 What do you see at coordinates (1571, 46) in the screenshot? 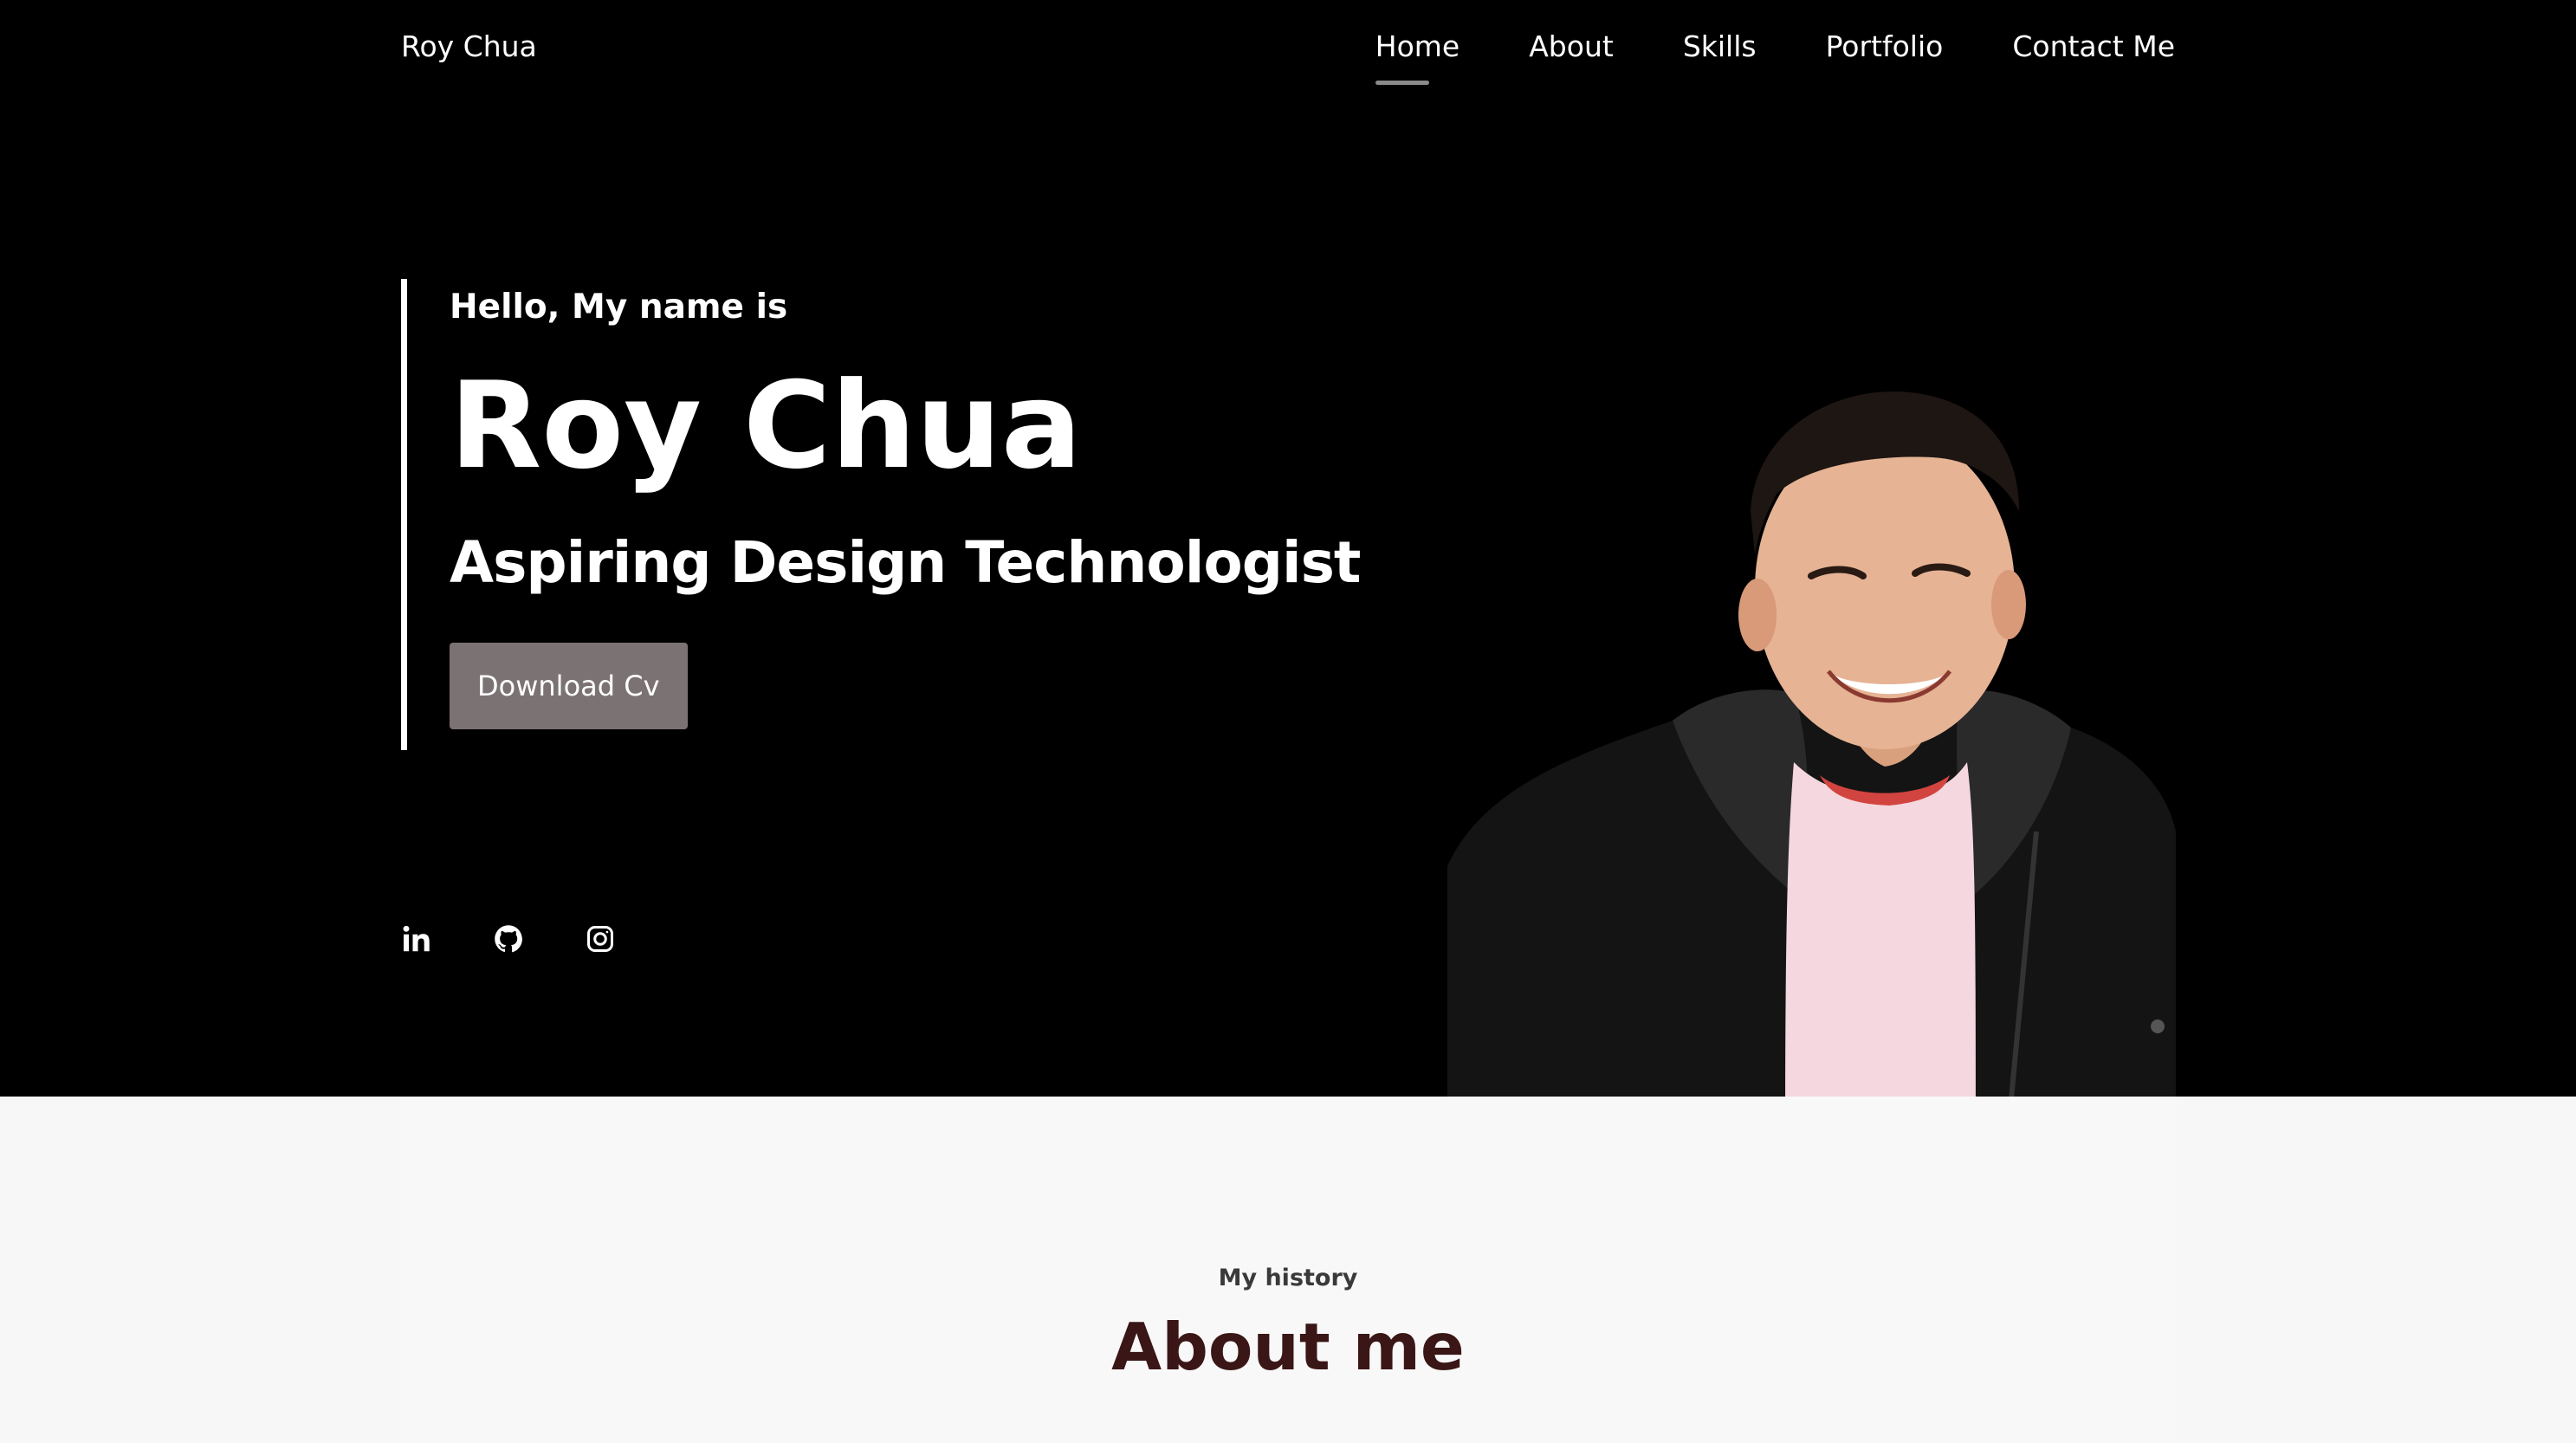
I see `nav-about: About` at bounding box center [1571, 46].